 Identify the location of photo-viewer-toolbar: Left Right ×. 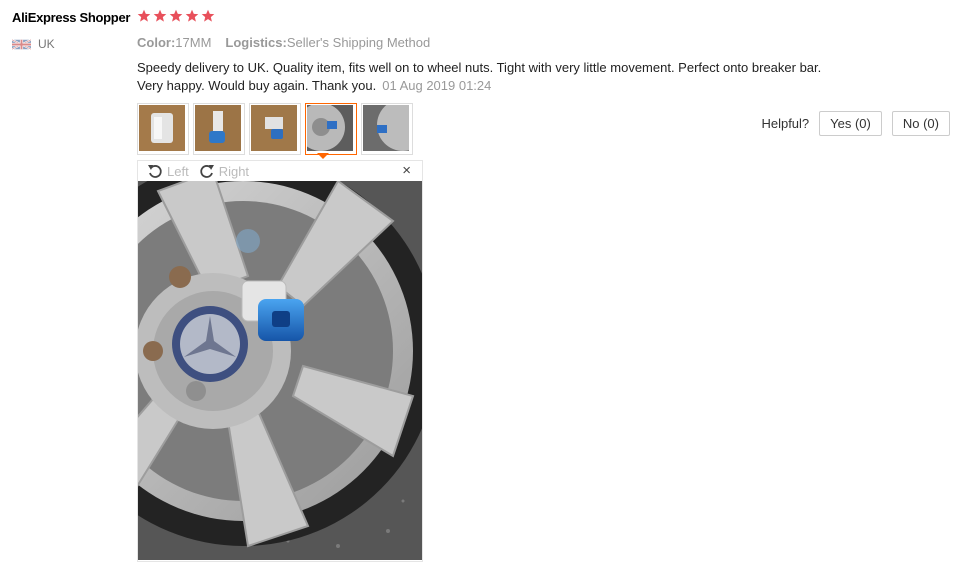
(280, 171).